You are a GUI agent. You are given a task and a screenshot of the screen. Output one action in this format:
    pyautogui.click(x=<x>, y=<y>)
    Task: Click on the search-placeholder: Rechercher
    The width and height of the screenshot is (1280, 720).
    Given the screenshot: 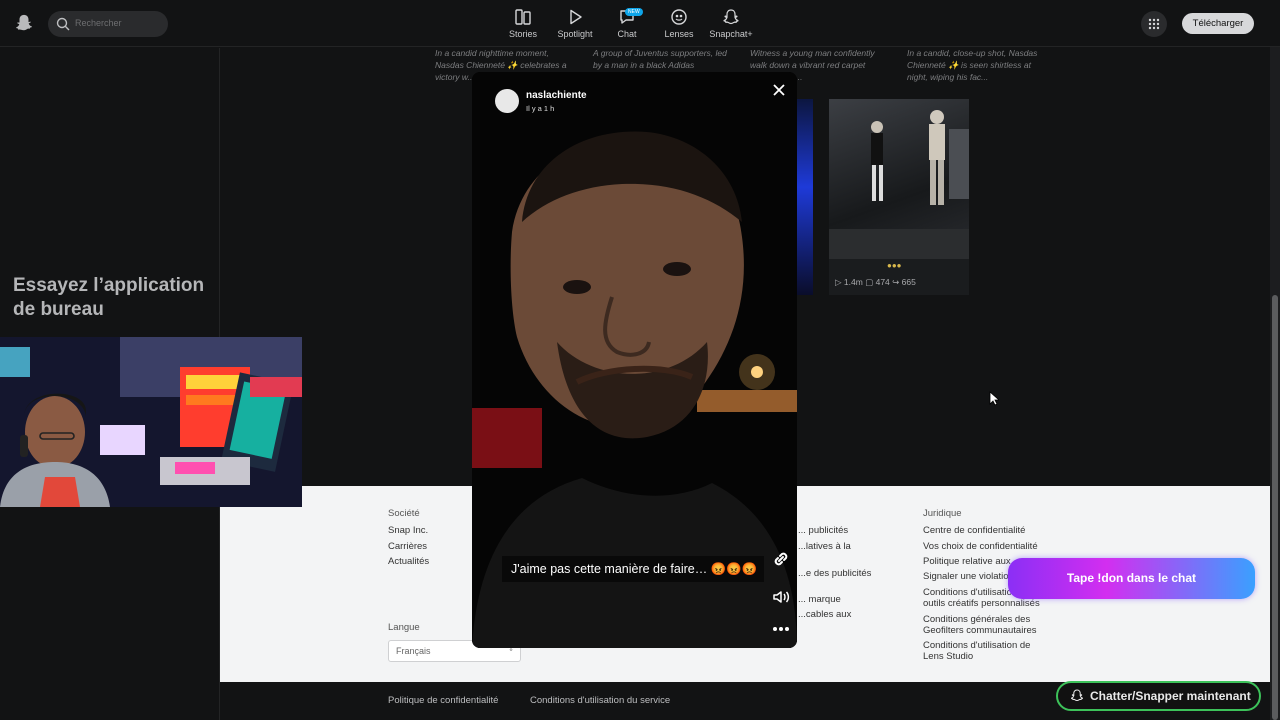 What is the action you would take?
    pyautogui.click(x=98, y=23)
    